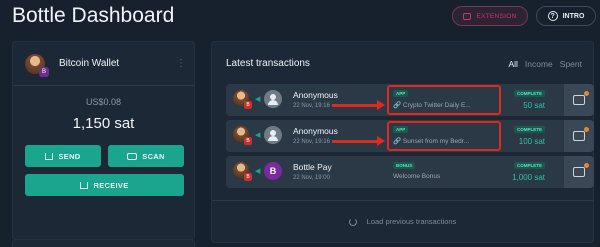 This screenshot has height=247, width=600. What do you see at coordinates (132, 156) in the screenshot?
I see `camera-icon` at bounding box center [132, 156].